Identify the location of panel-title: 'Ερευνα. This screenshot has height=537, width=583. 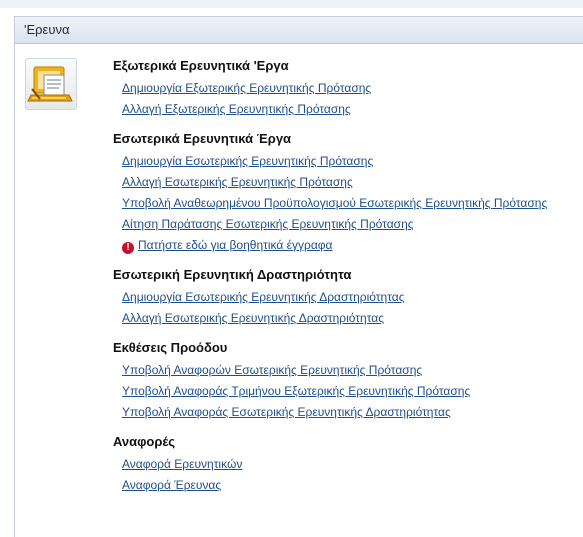
(47, 29).